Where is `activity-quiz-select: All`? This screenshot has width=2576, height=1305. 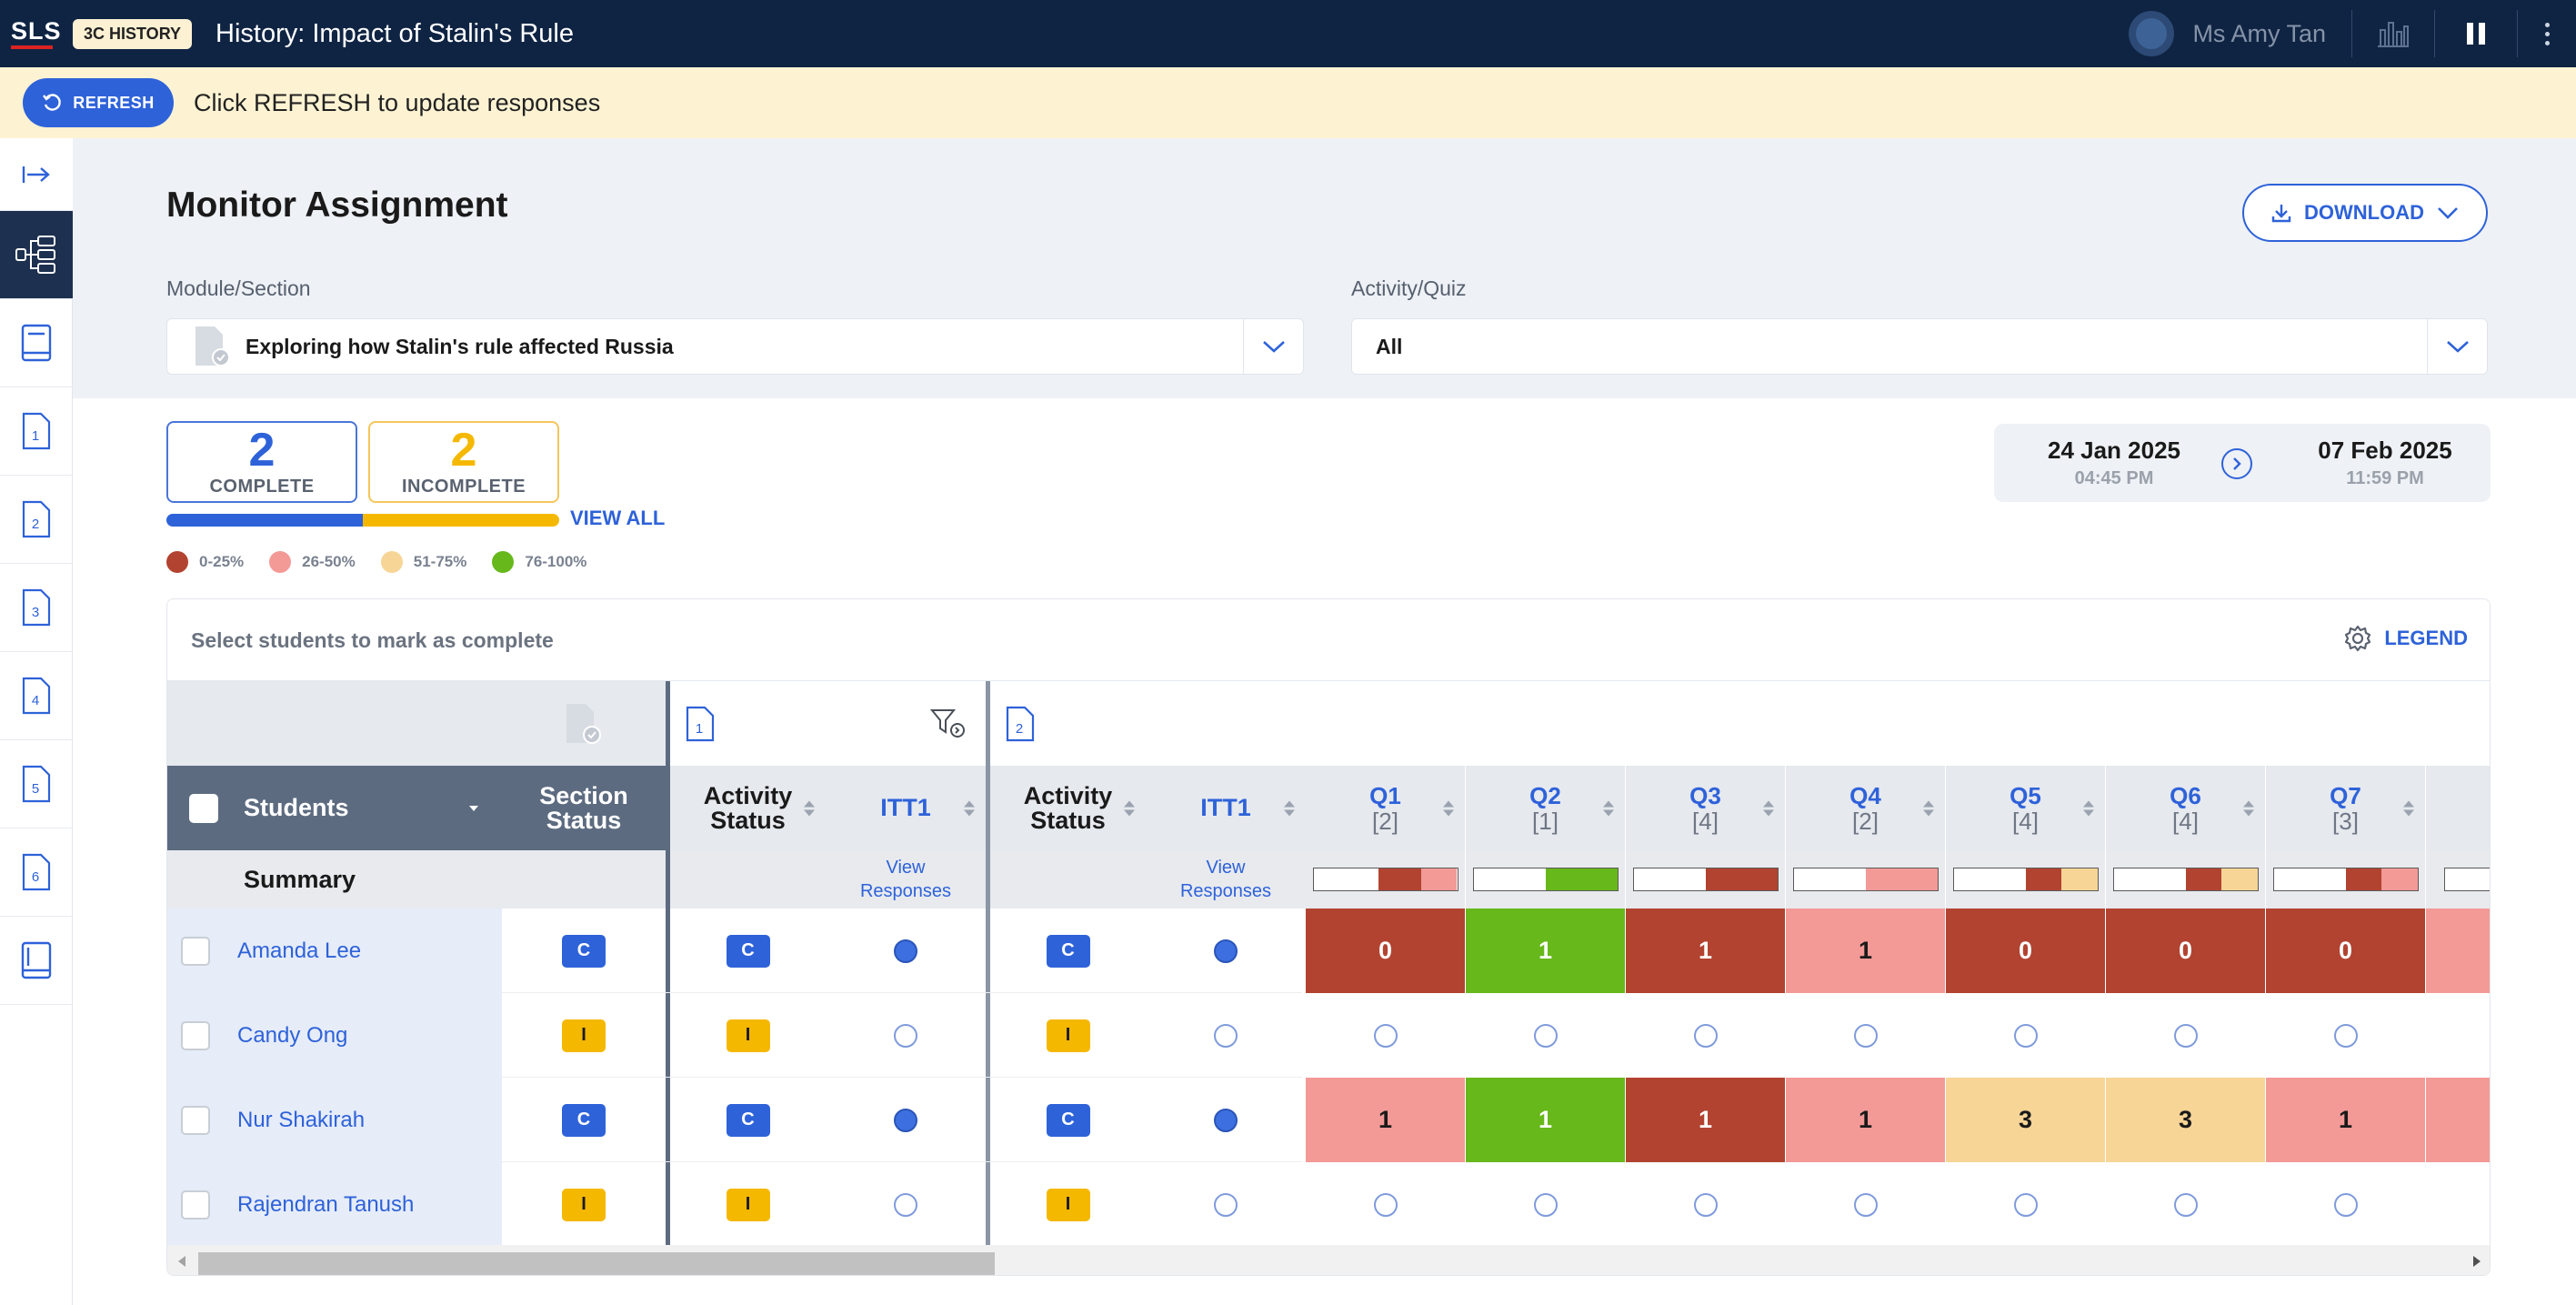
activity-quiz-select: All is located at coordinates (1919, 346).